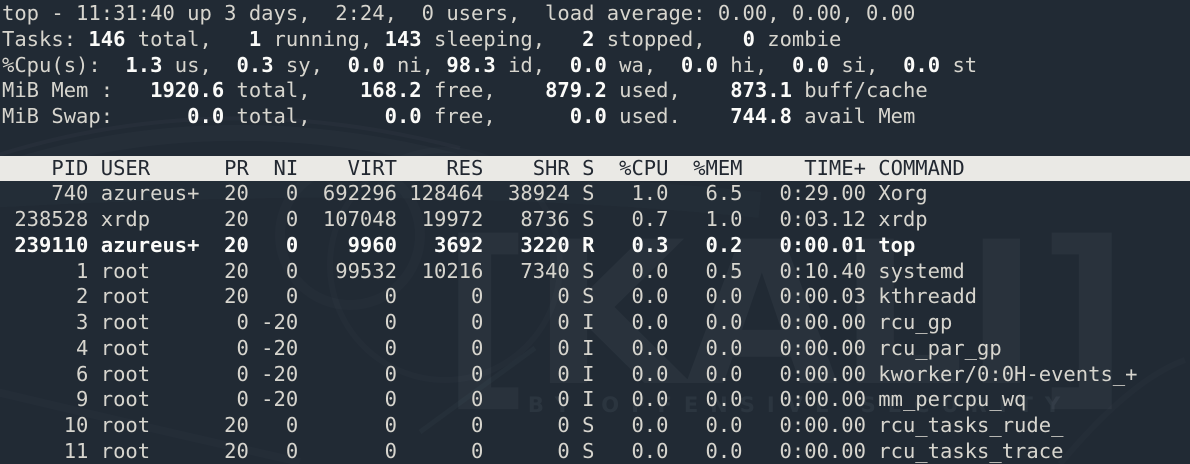 This screenshot has height=464, width=1190. What do you see at coordinates (643, 64) in the screenshot?
I see `summary-text: wa,` at bounding box center [643, 64].